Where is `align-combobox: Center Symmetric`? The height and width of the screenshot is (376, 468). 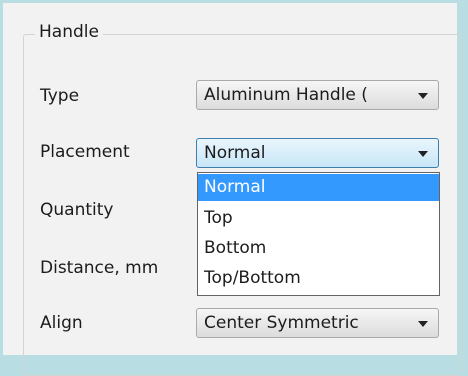 align-combobox: Center Symmetric is located at coordinates (317, 323).